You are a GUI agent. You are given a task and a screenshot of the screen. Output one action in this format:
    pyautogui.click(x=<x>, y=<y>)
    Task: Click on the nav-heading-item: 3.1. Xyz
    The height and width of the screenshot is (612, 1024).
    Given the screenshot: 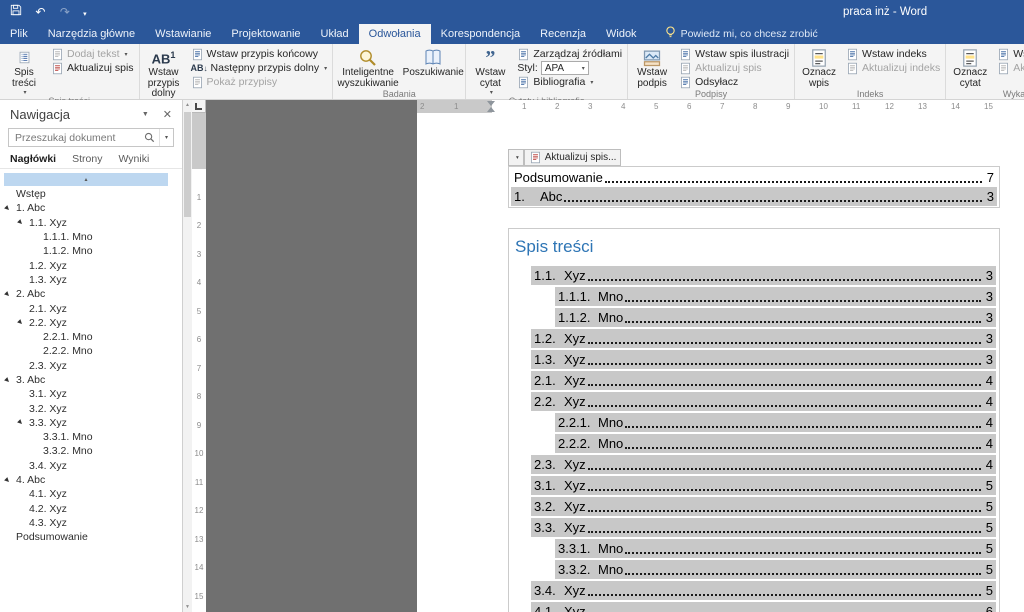 What is the action you would take?
    pyautogui.click(x=91, y=394)
    